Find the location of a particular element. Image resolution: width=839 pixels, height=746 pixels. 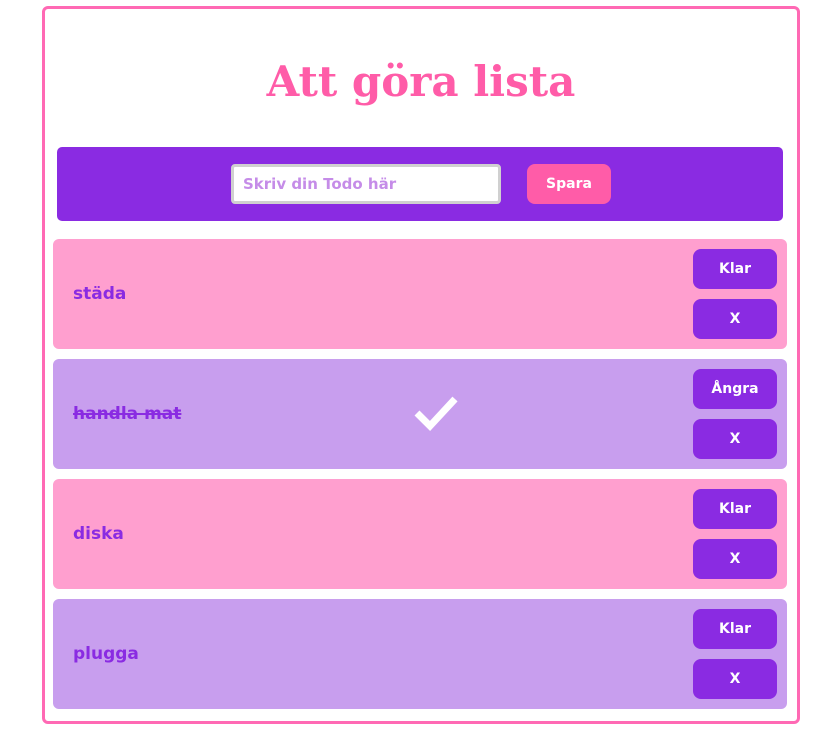

save-button: Spara is located at coordinates (569, 184).